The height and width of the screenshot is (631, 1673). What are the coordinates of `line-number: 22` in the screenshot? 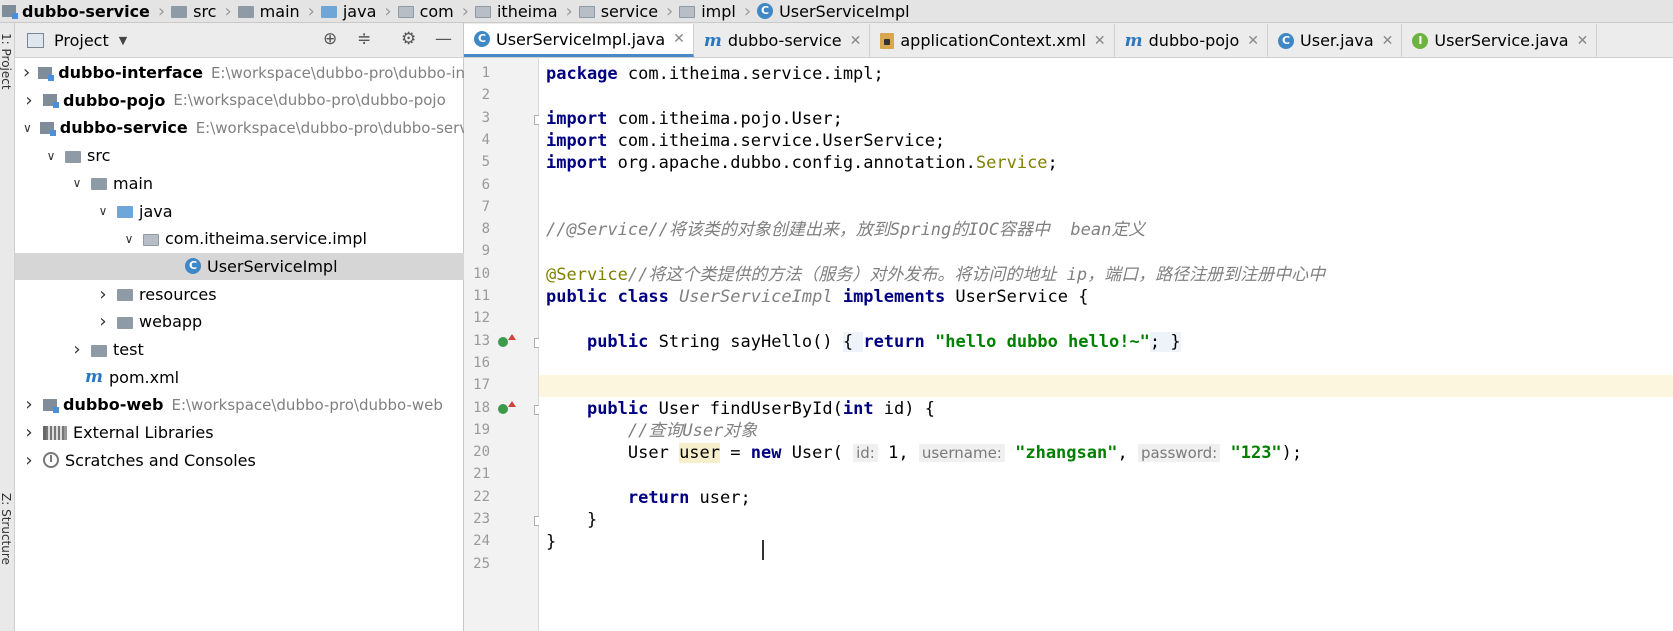 It's located at (481, 496).